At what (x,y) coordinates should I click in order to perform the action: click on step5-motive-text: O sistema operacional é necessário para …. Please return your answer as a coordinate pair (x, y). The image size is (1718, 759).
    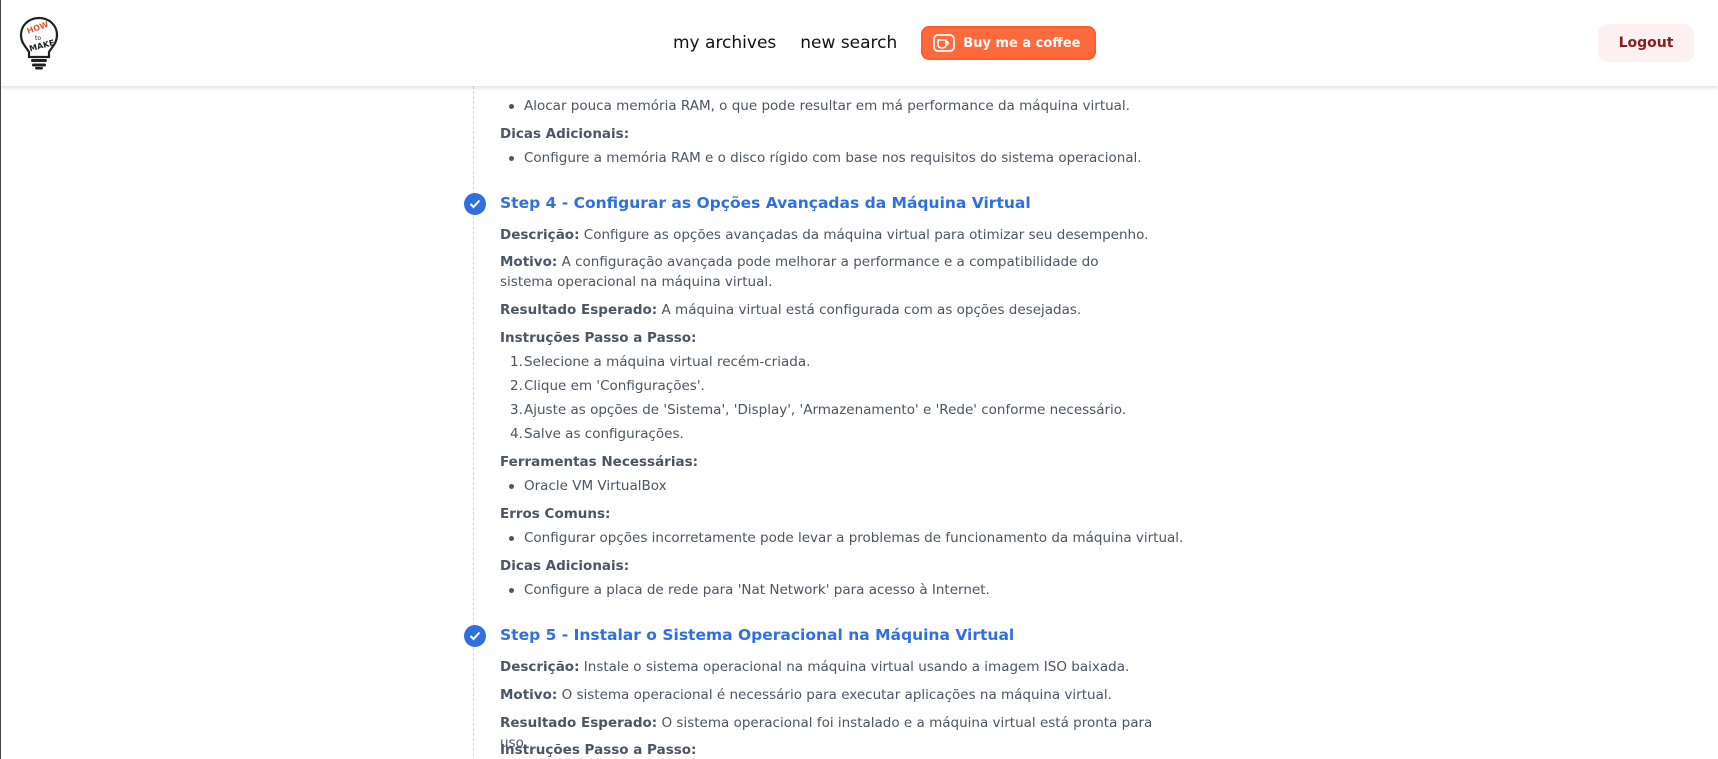
    Looking at the image, I should click on (836, 695).